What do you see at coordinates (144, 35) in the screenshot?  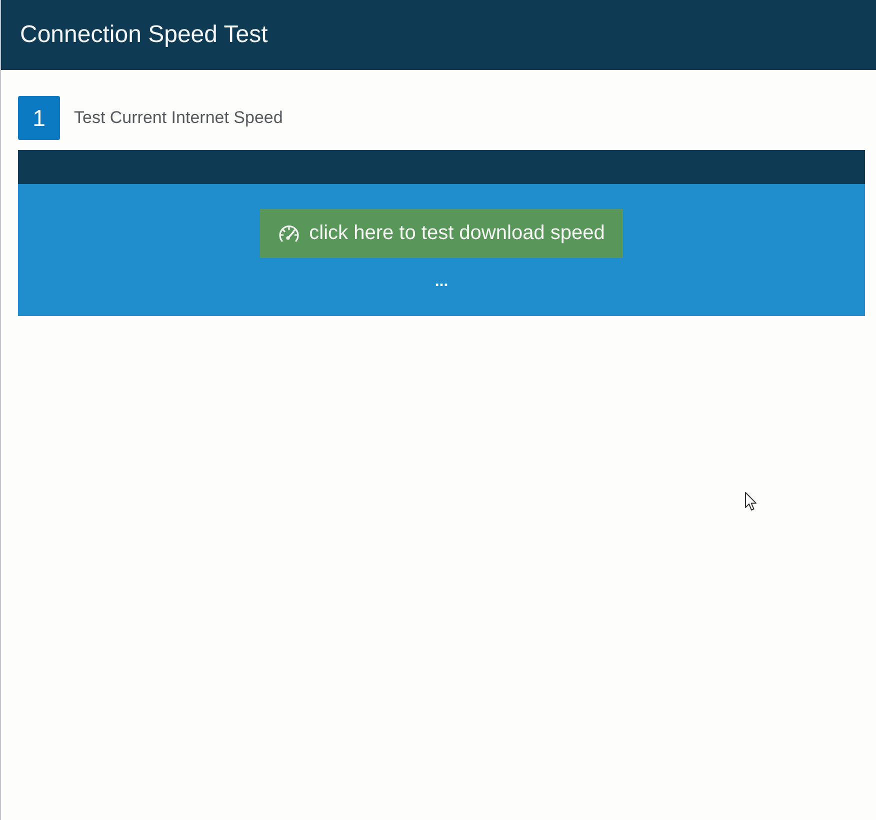 I see `window-title: Connection Speed Test` at bounding box center [144, 35].